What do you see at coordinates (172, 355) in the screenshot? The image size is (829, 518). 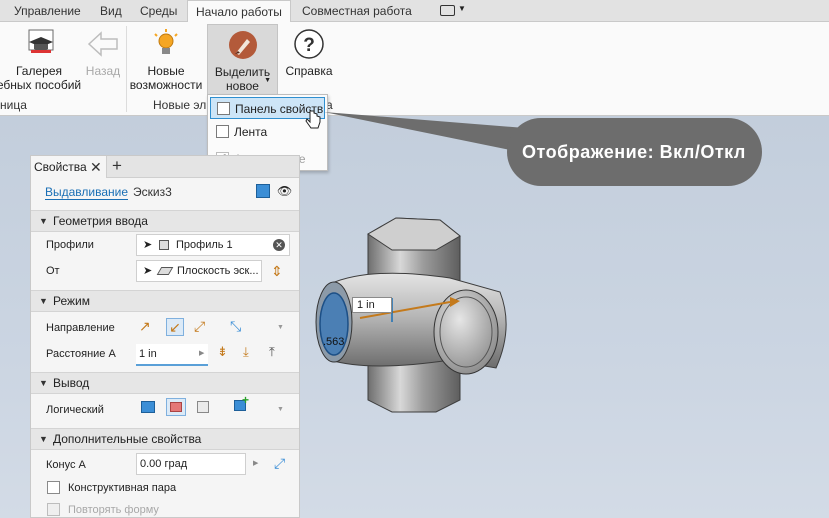 I see `distance-input: 1 in` at bounding box center [172, 355].